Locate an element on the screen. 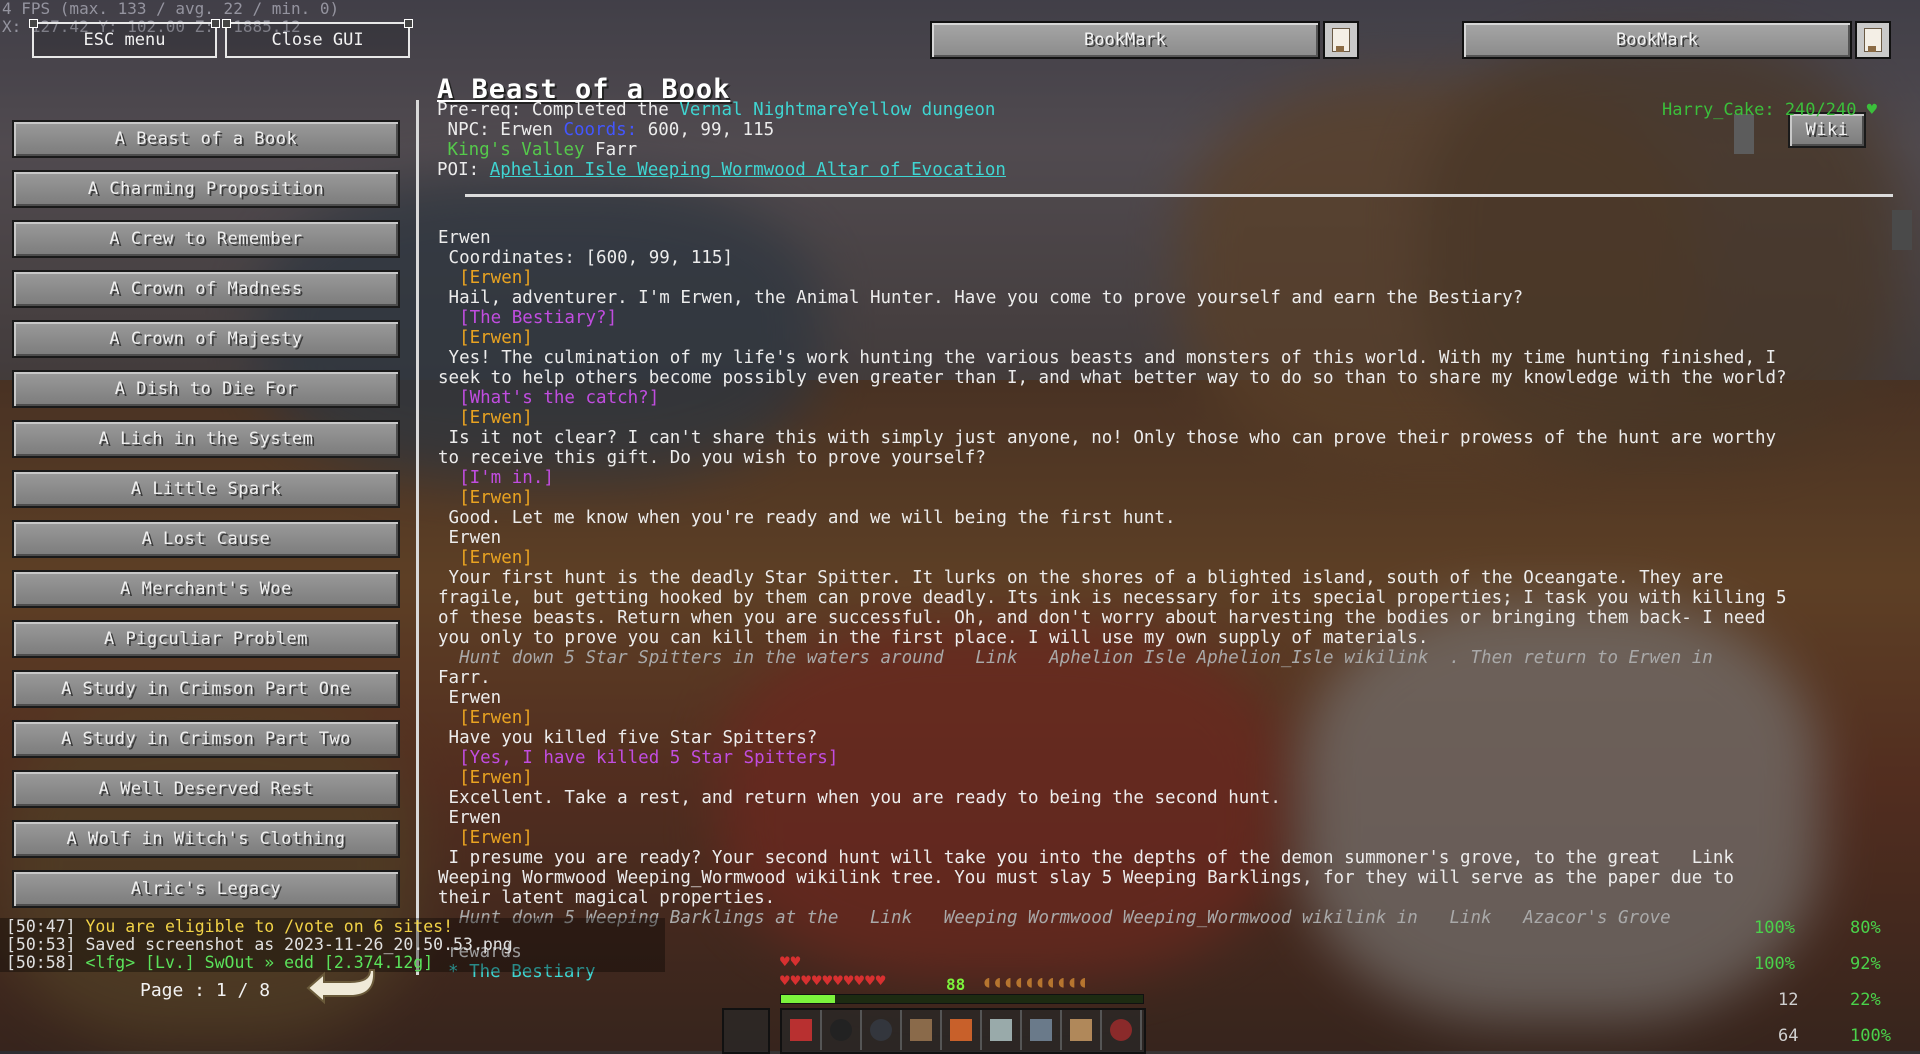 This screenshot has height=1054, width=1920. dialogue-line: Farr. is located at coordinates (464, 678).